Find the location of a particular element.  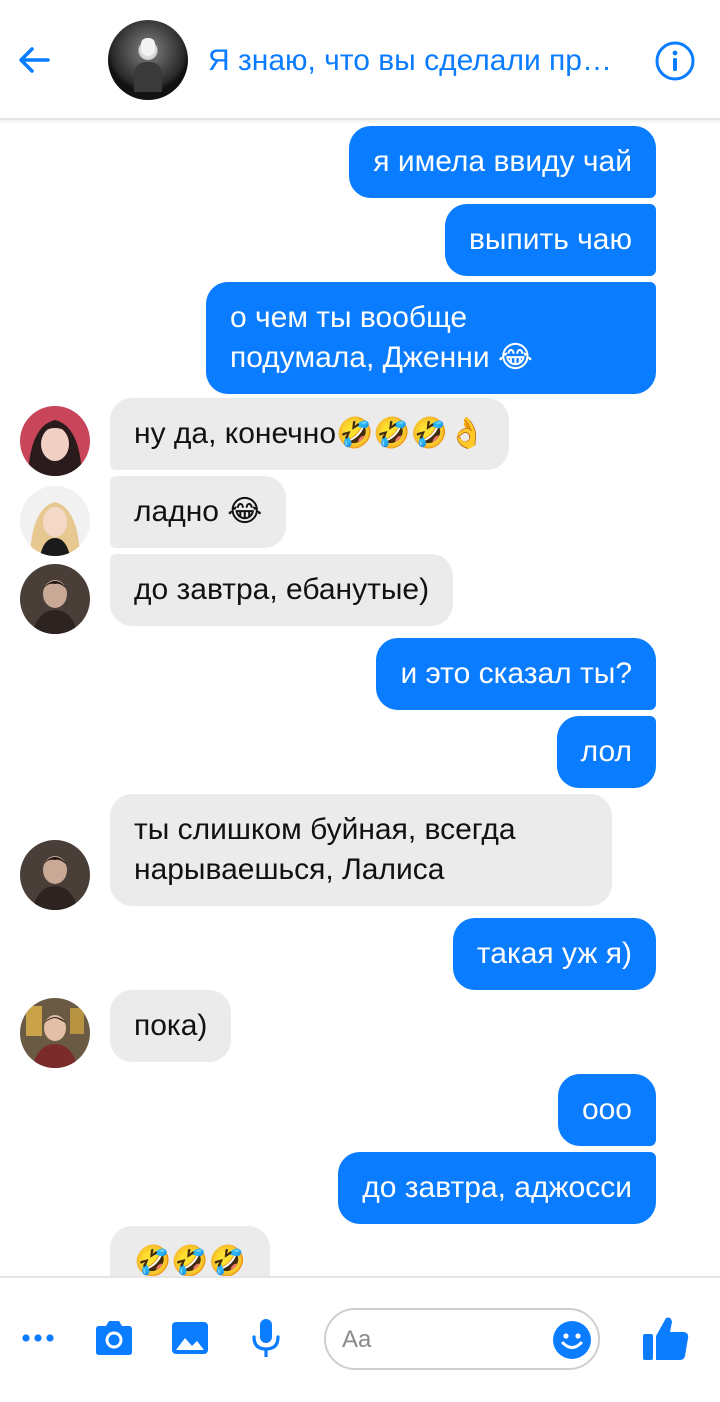

incoming-message: до завтра, ебанутые) is located at coordinates (282, 590).